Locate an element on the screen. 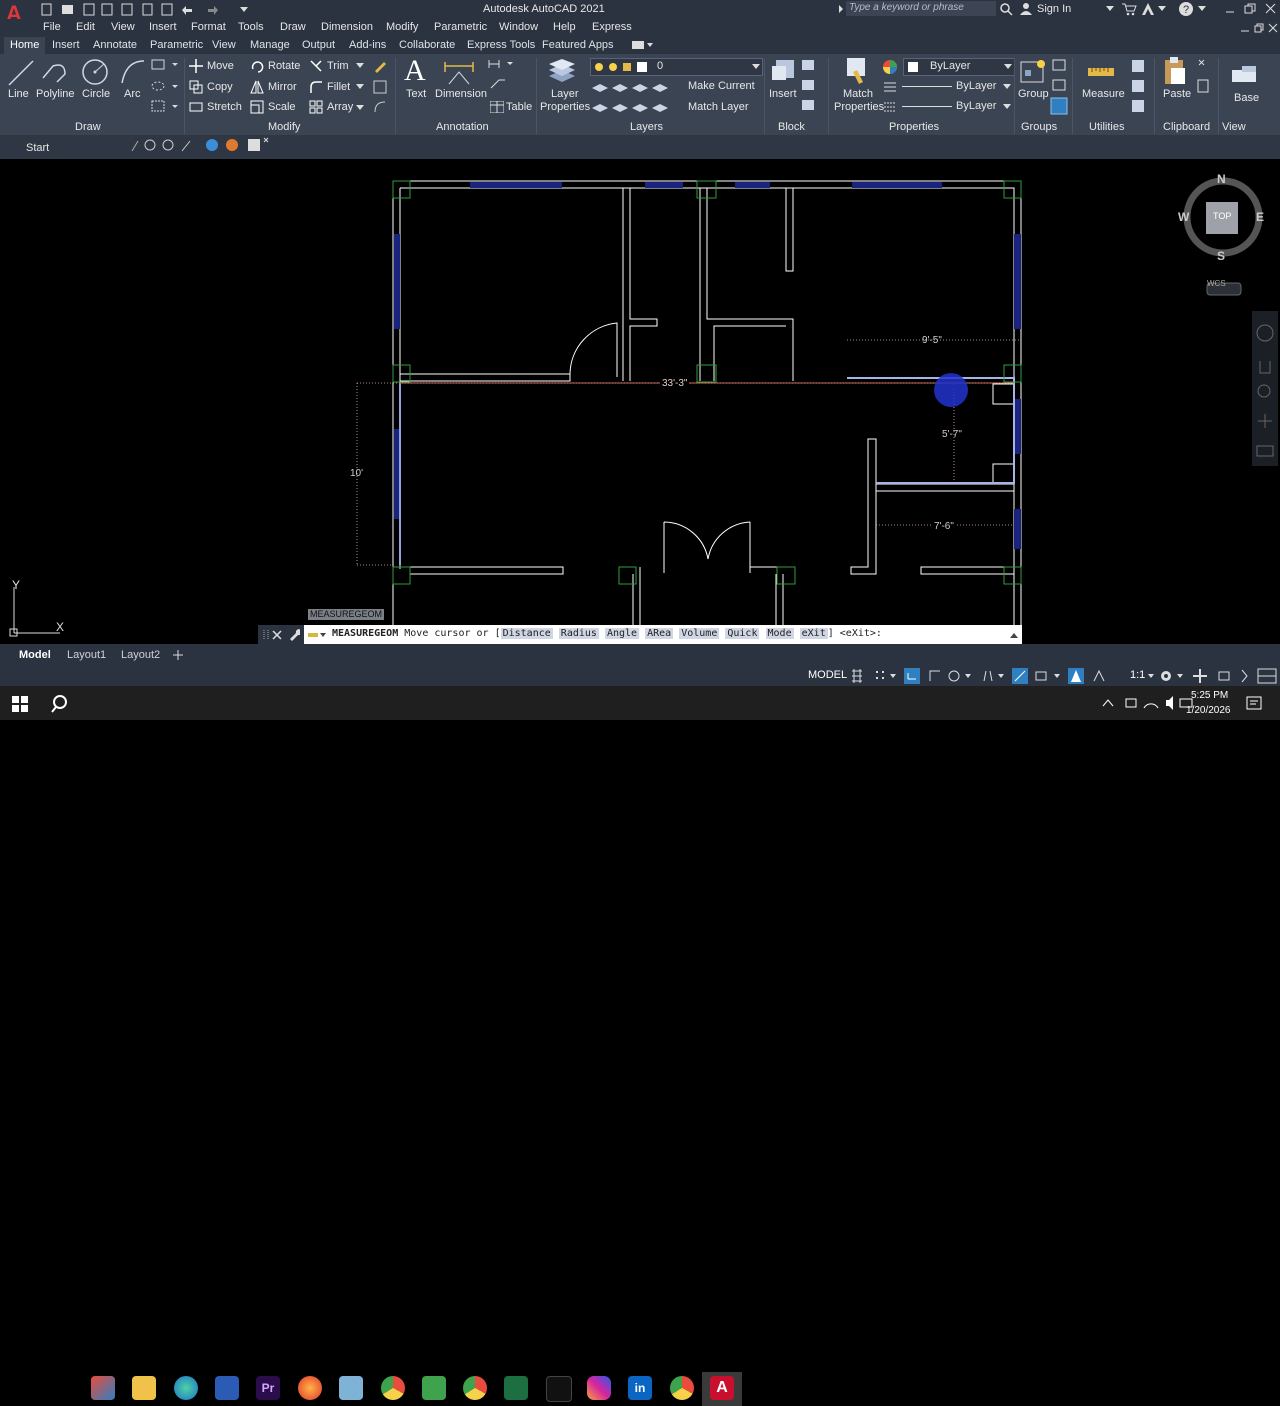 The height and width of the screenshot is (1406, 1280). explode-icon is located at coordinates (380, 87).